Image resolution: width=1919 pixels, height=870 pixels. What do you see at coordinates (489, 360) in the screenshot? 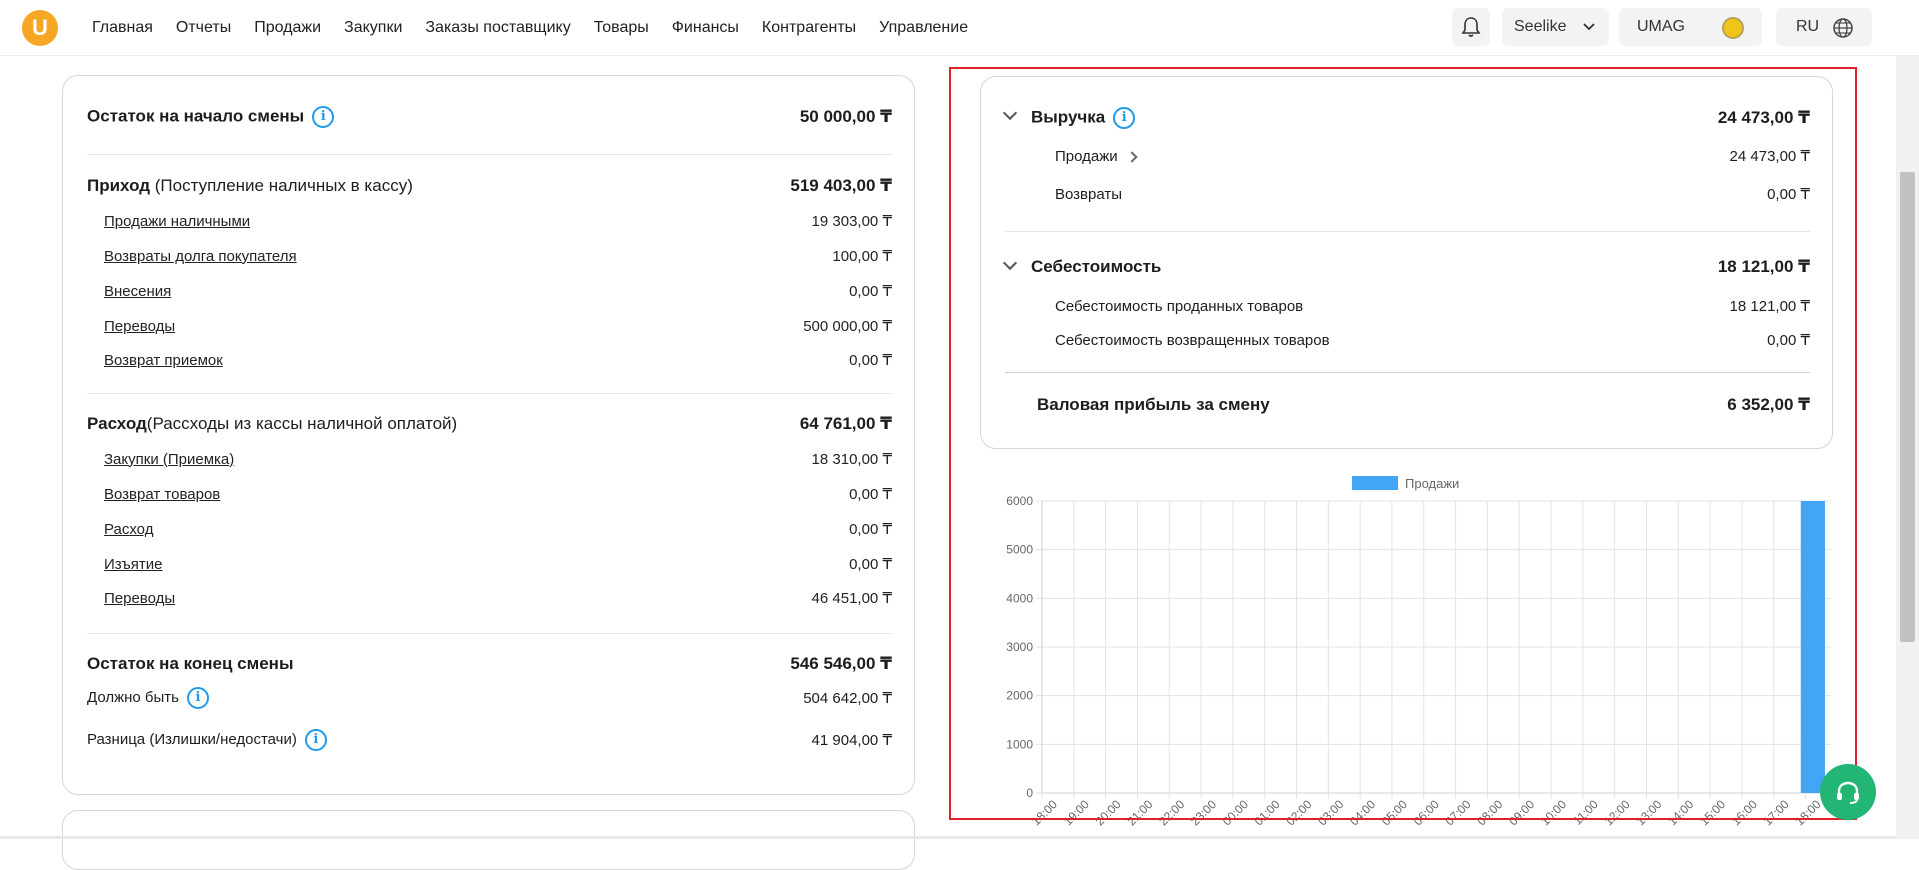
I see `income-item: Возврат приемок 0,00 ₸` at bounding box center [489, 360].